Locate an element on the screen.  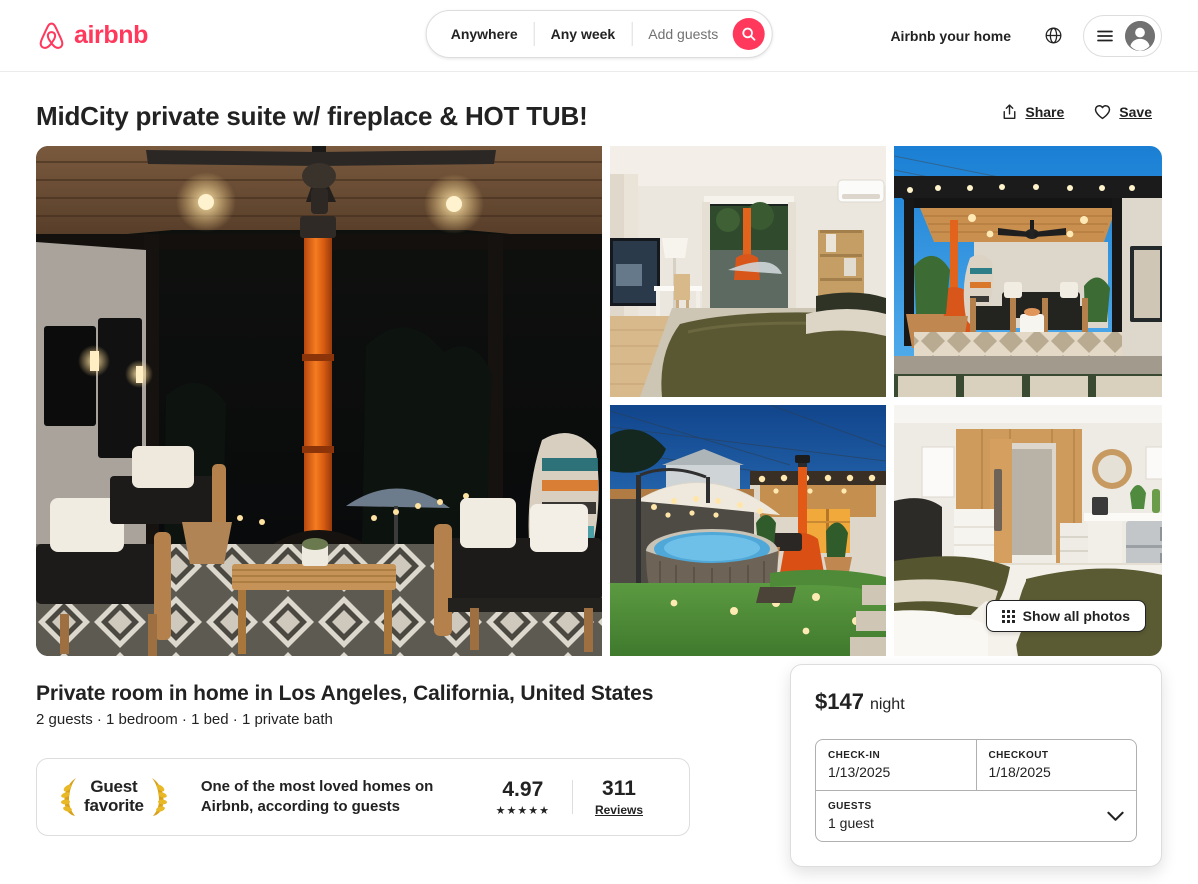
search-location: Anywhere is located at coordinates (480, 34).